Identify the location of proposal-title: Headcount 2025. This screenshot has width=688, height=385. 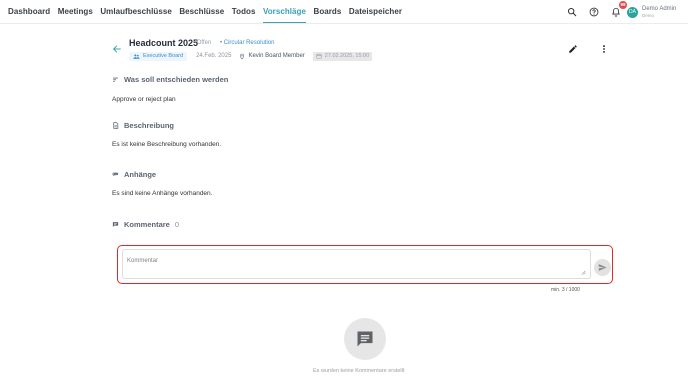
(164, 43).